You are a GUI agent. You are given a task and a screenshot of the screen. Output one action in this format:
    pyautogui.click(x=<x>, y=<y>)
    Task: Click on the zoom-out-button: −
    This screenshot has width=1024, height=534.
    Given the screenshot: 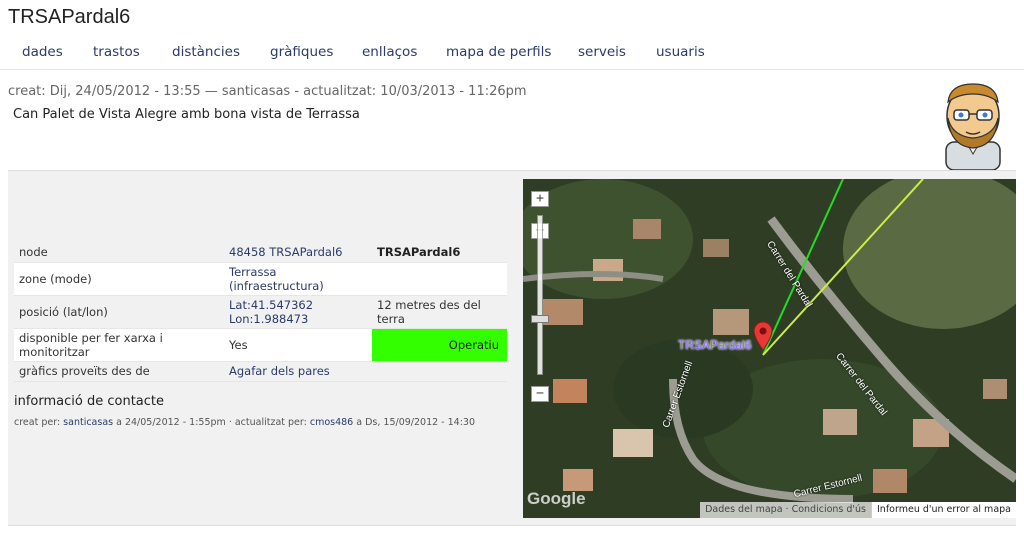 What is the action you would take?
    pyautogui.click(x=540, y=394)
    